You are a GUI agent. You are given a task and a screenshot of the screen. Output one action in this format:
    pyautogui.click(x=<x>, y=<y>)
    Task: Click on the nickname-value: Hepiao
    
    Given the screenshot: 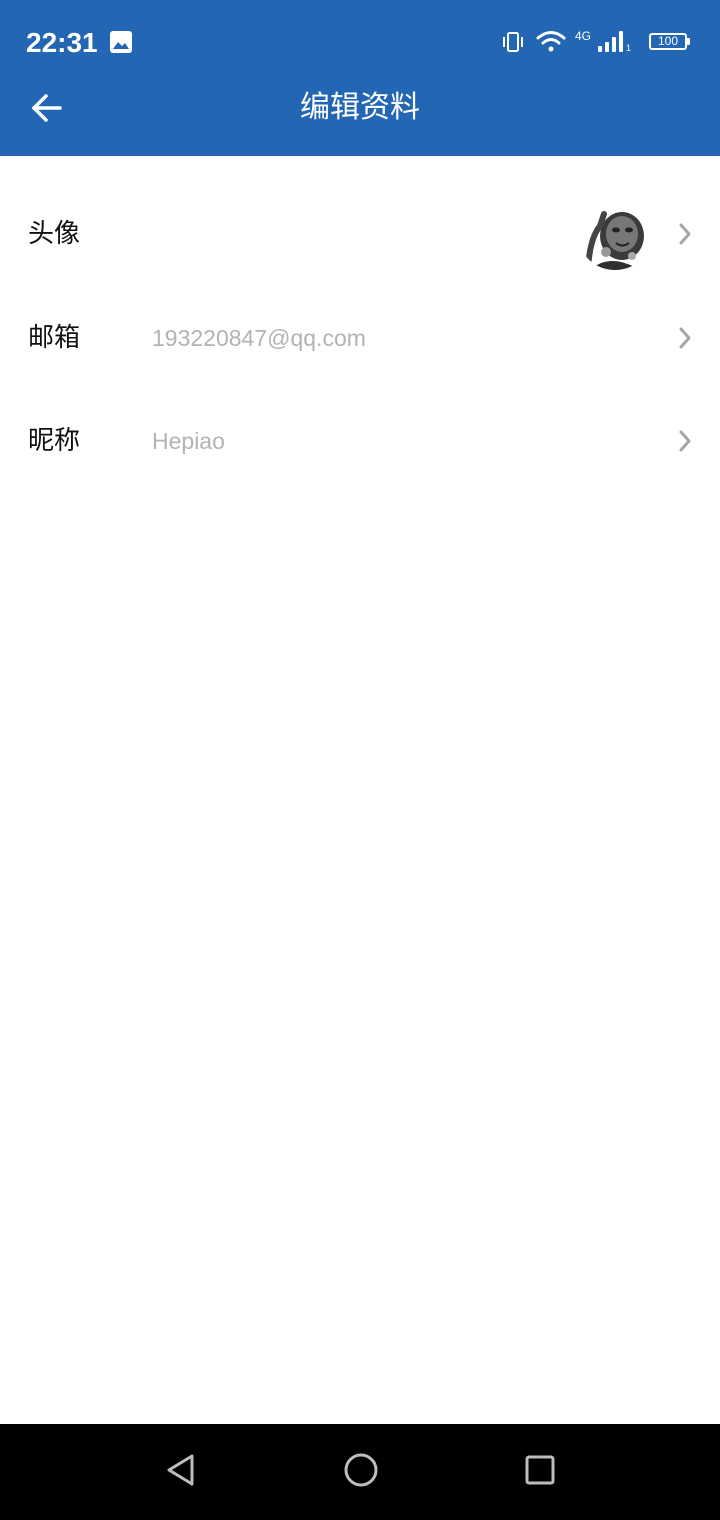 What is the action you would take?
    pyautogui.click(x=188, y=441)
    